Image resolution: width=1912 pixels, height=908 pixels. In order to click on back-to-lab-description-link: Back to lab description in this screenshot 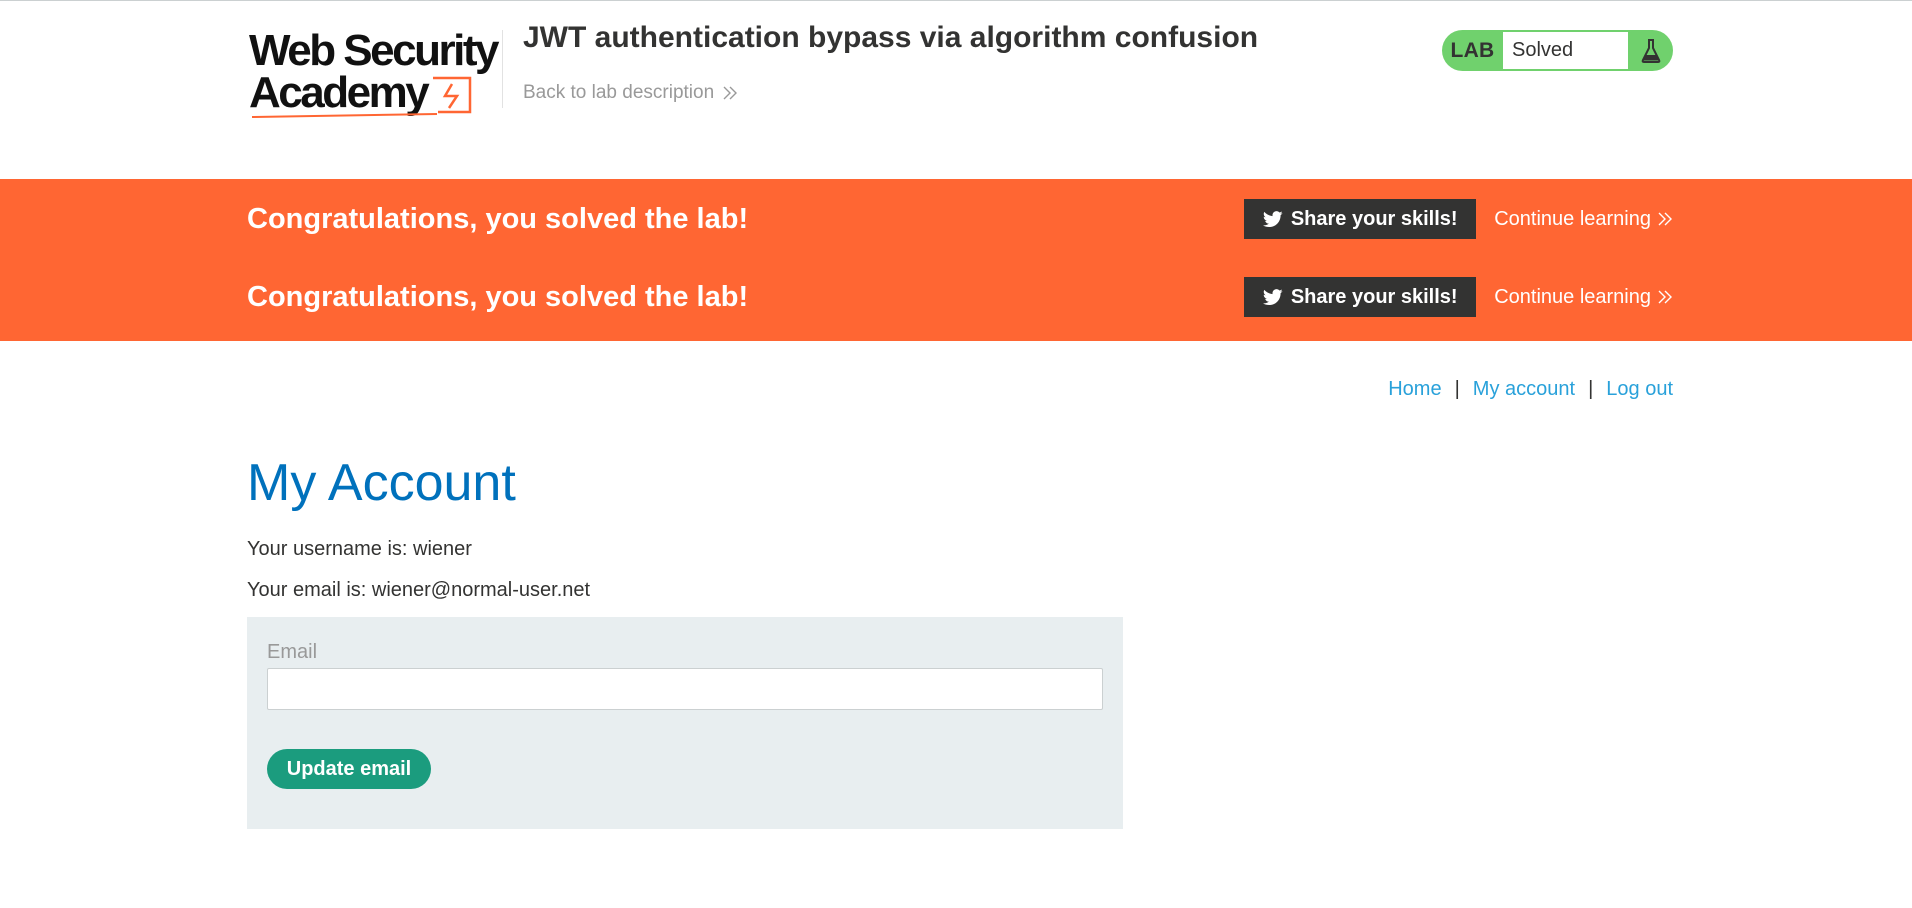, I will do `click(630, 93)`.